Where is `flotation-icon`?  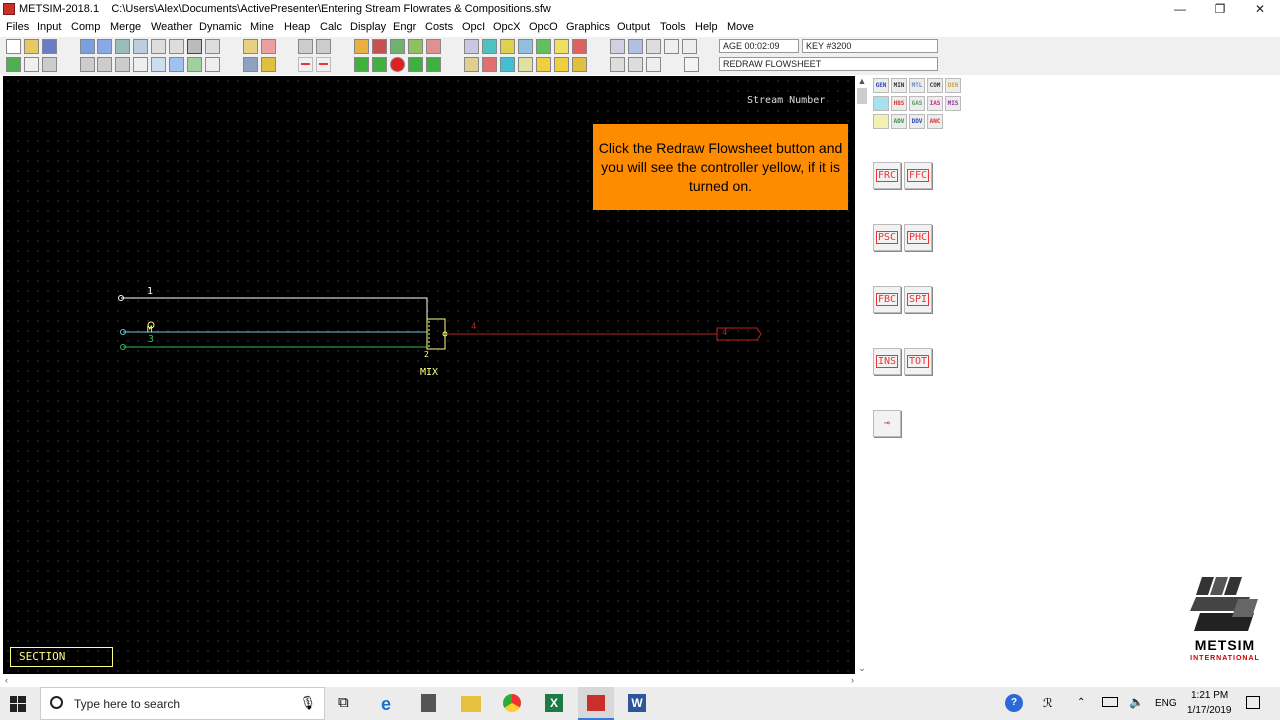
flotation-icon is located at coordinates (489, 46).